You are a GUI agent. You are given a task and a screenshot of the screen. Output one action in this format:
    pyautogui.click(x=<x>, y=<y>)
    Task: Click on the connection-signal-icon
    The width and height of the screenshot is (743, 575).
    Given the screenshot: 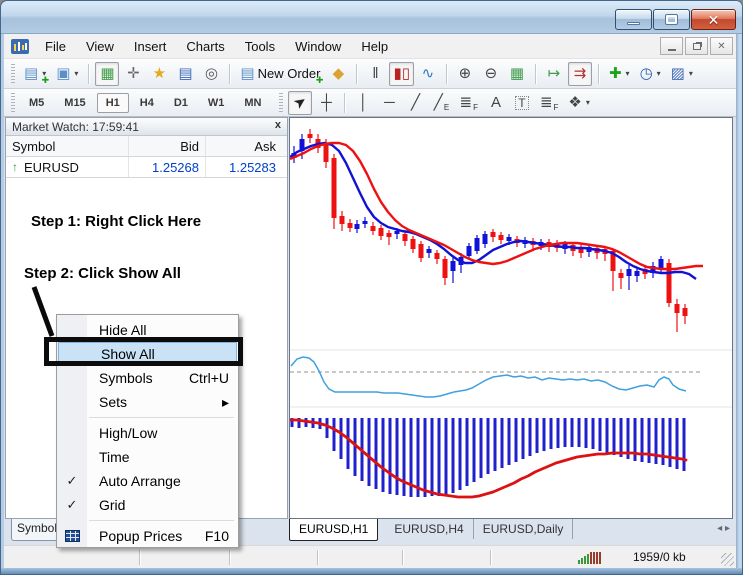 What is the action you would take?
    pyautogui.click(x=589, y=557)
    